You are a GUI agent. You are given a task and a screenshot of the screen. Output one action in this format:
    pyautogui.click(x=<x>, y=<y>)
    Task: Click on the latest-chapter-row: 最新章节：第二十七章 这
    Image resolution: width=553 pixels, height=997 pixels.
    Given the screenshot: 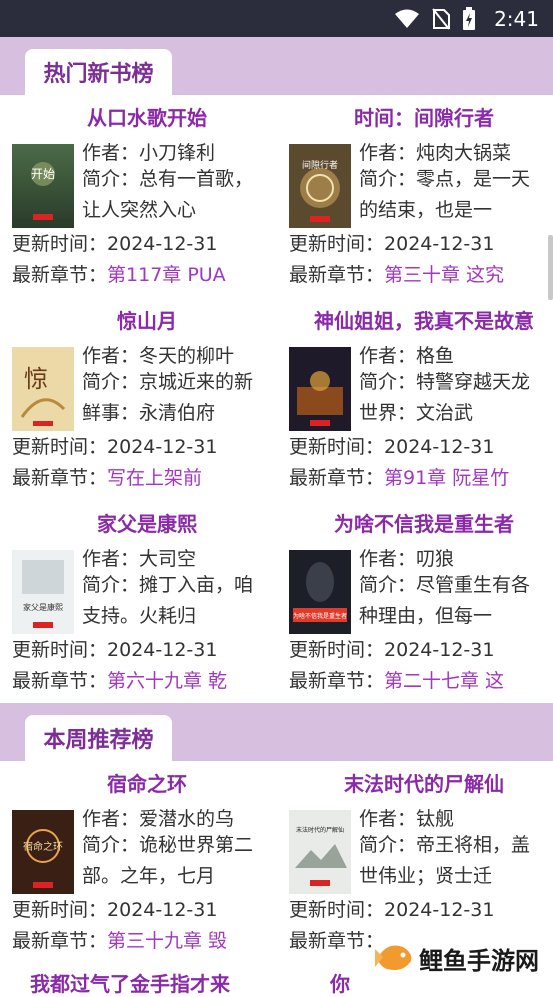 What is the action you would take?
    pyautogui.click(x=397, y=681)
    